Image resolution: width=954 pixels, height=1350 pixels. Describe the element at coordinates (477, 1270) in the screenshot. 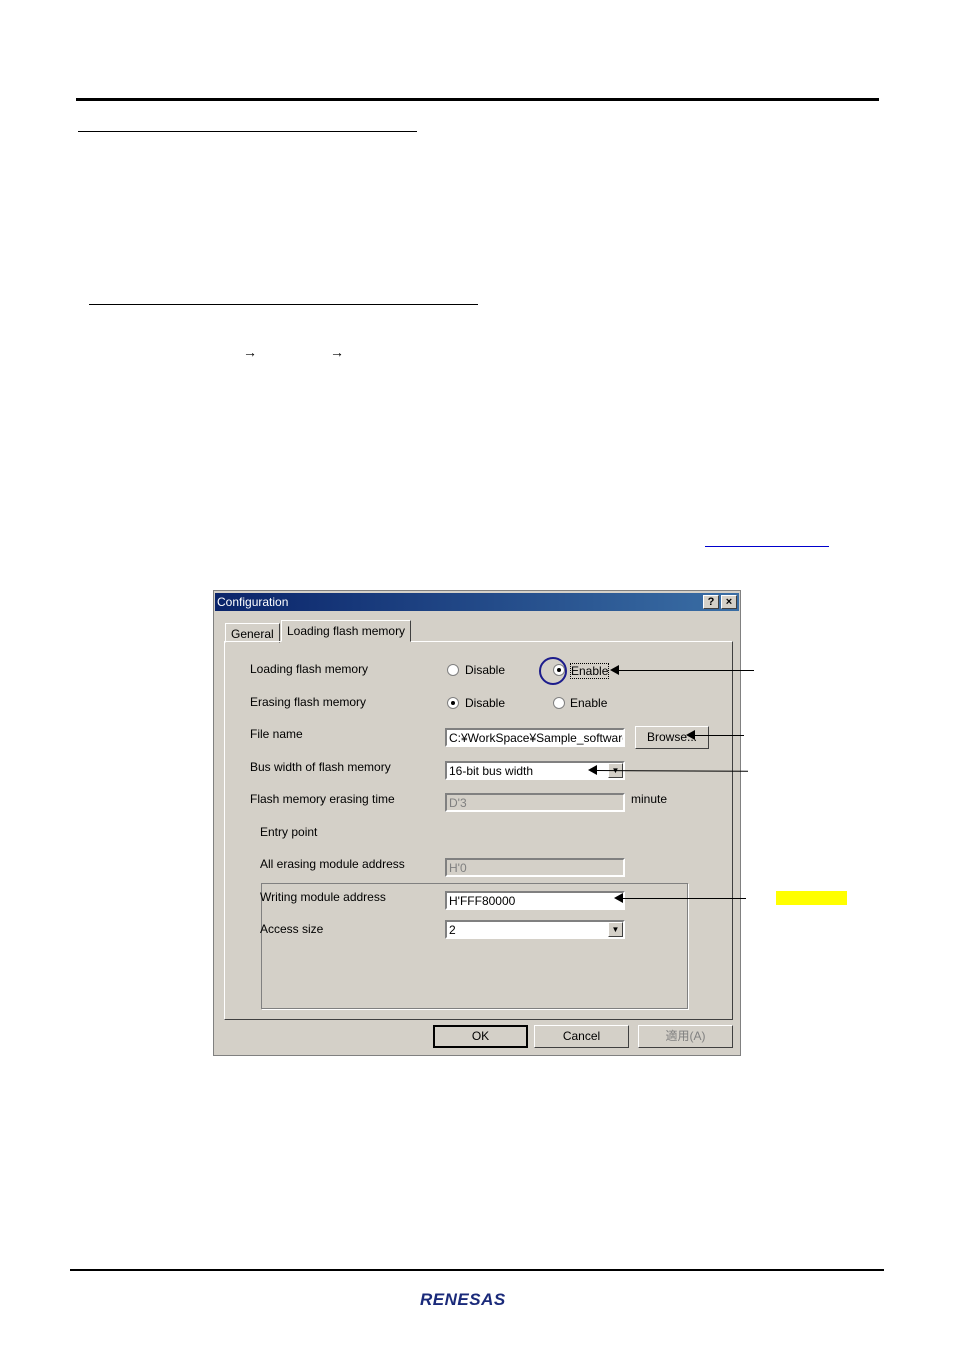

I see `bottom-rule` at that location.